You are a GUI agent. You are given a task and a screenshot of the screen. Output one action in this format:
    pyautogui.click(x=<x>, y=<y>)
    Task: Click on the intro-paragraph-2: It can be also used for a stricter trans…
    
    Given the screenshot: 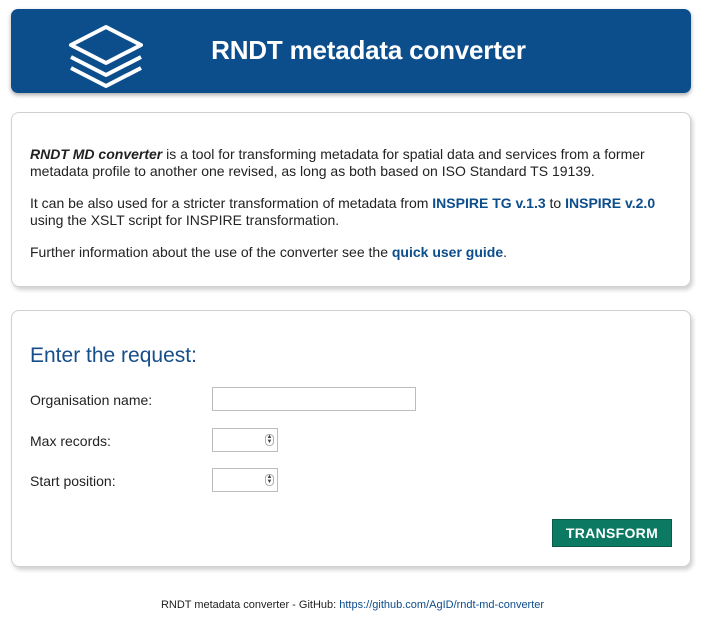 What is the action you would take?
    pyautogui.click(x=351, y=212)
    